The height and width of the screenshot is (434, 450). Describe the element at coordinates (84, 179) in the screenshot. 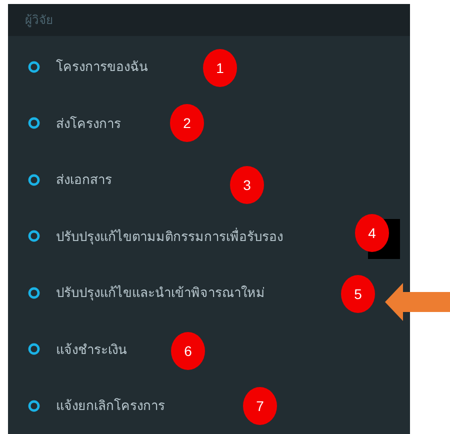

I see `menu-item: ส่งเอกสาร` at that location.